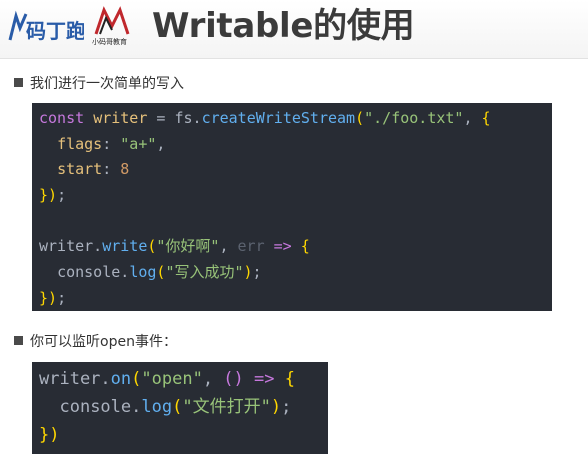 The width and height of the screenshot is (588, 458). What do you see at coordinates (283, 26) in the screenshot?
I see `page-title: Writable的使用` at bounding box center [283, 26].